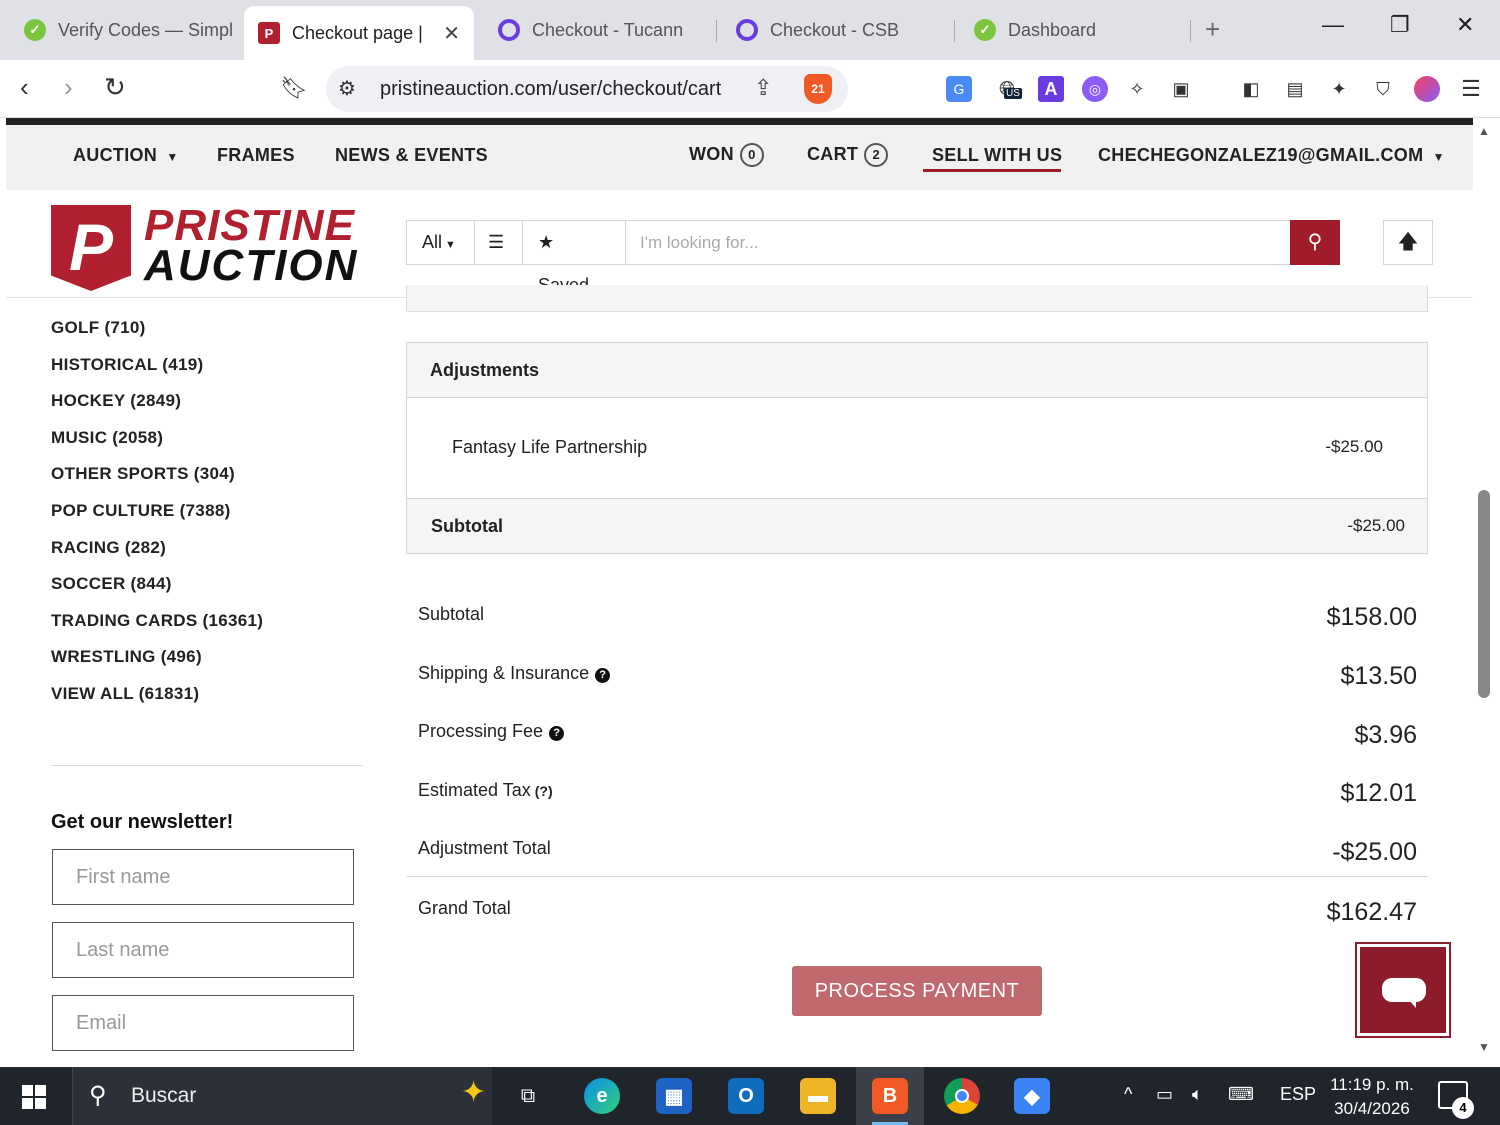  Describe the element at coordinates (1484, 1047) in the screenshot. I see `scroll-down-arrow-icon: ▼` at that location.